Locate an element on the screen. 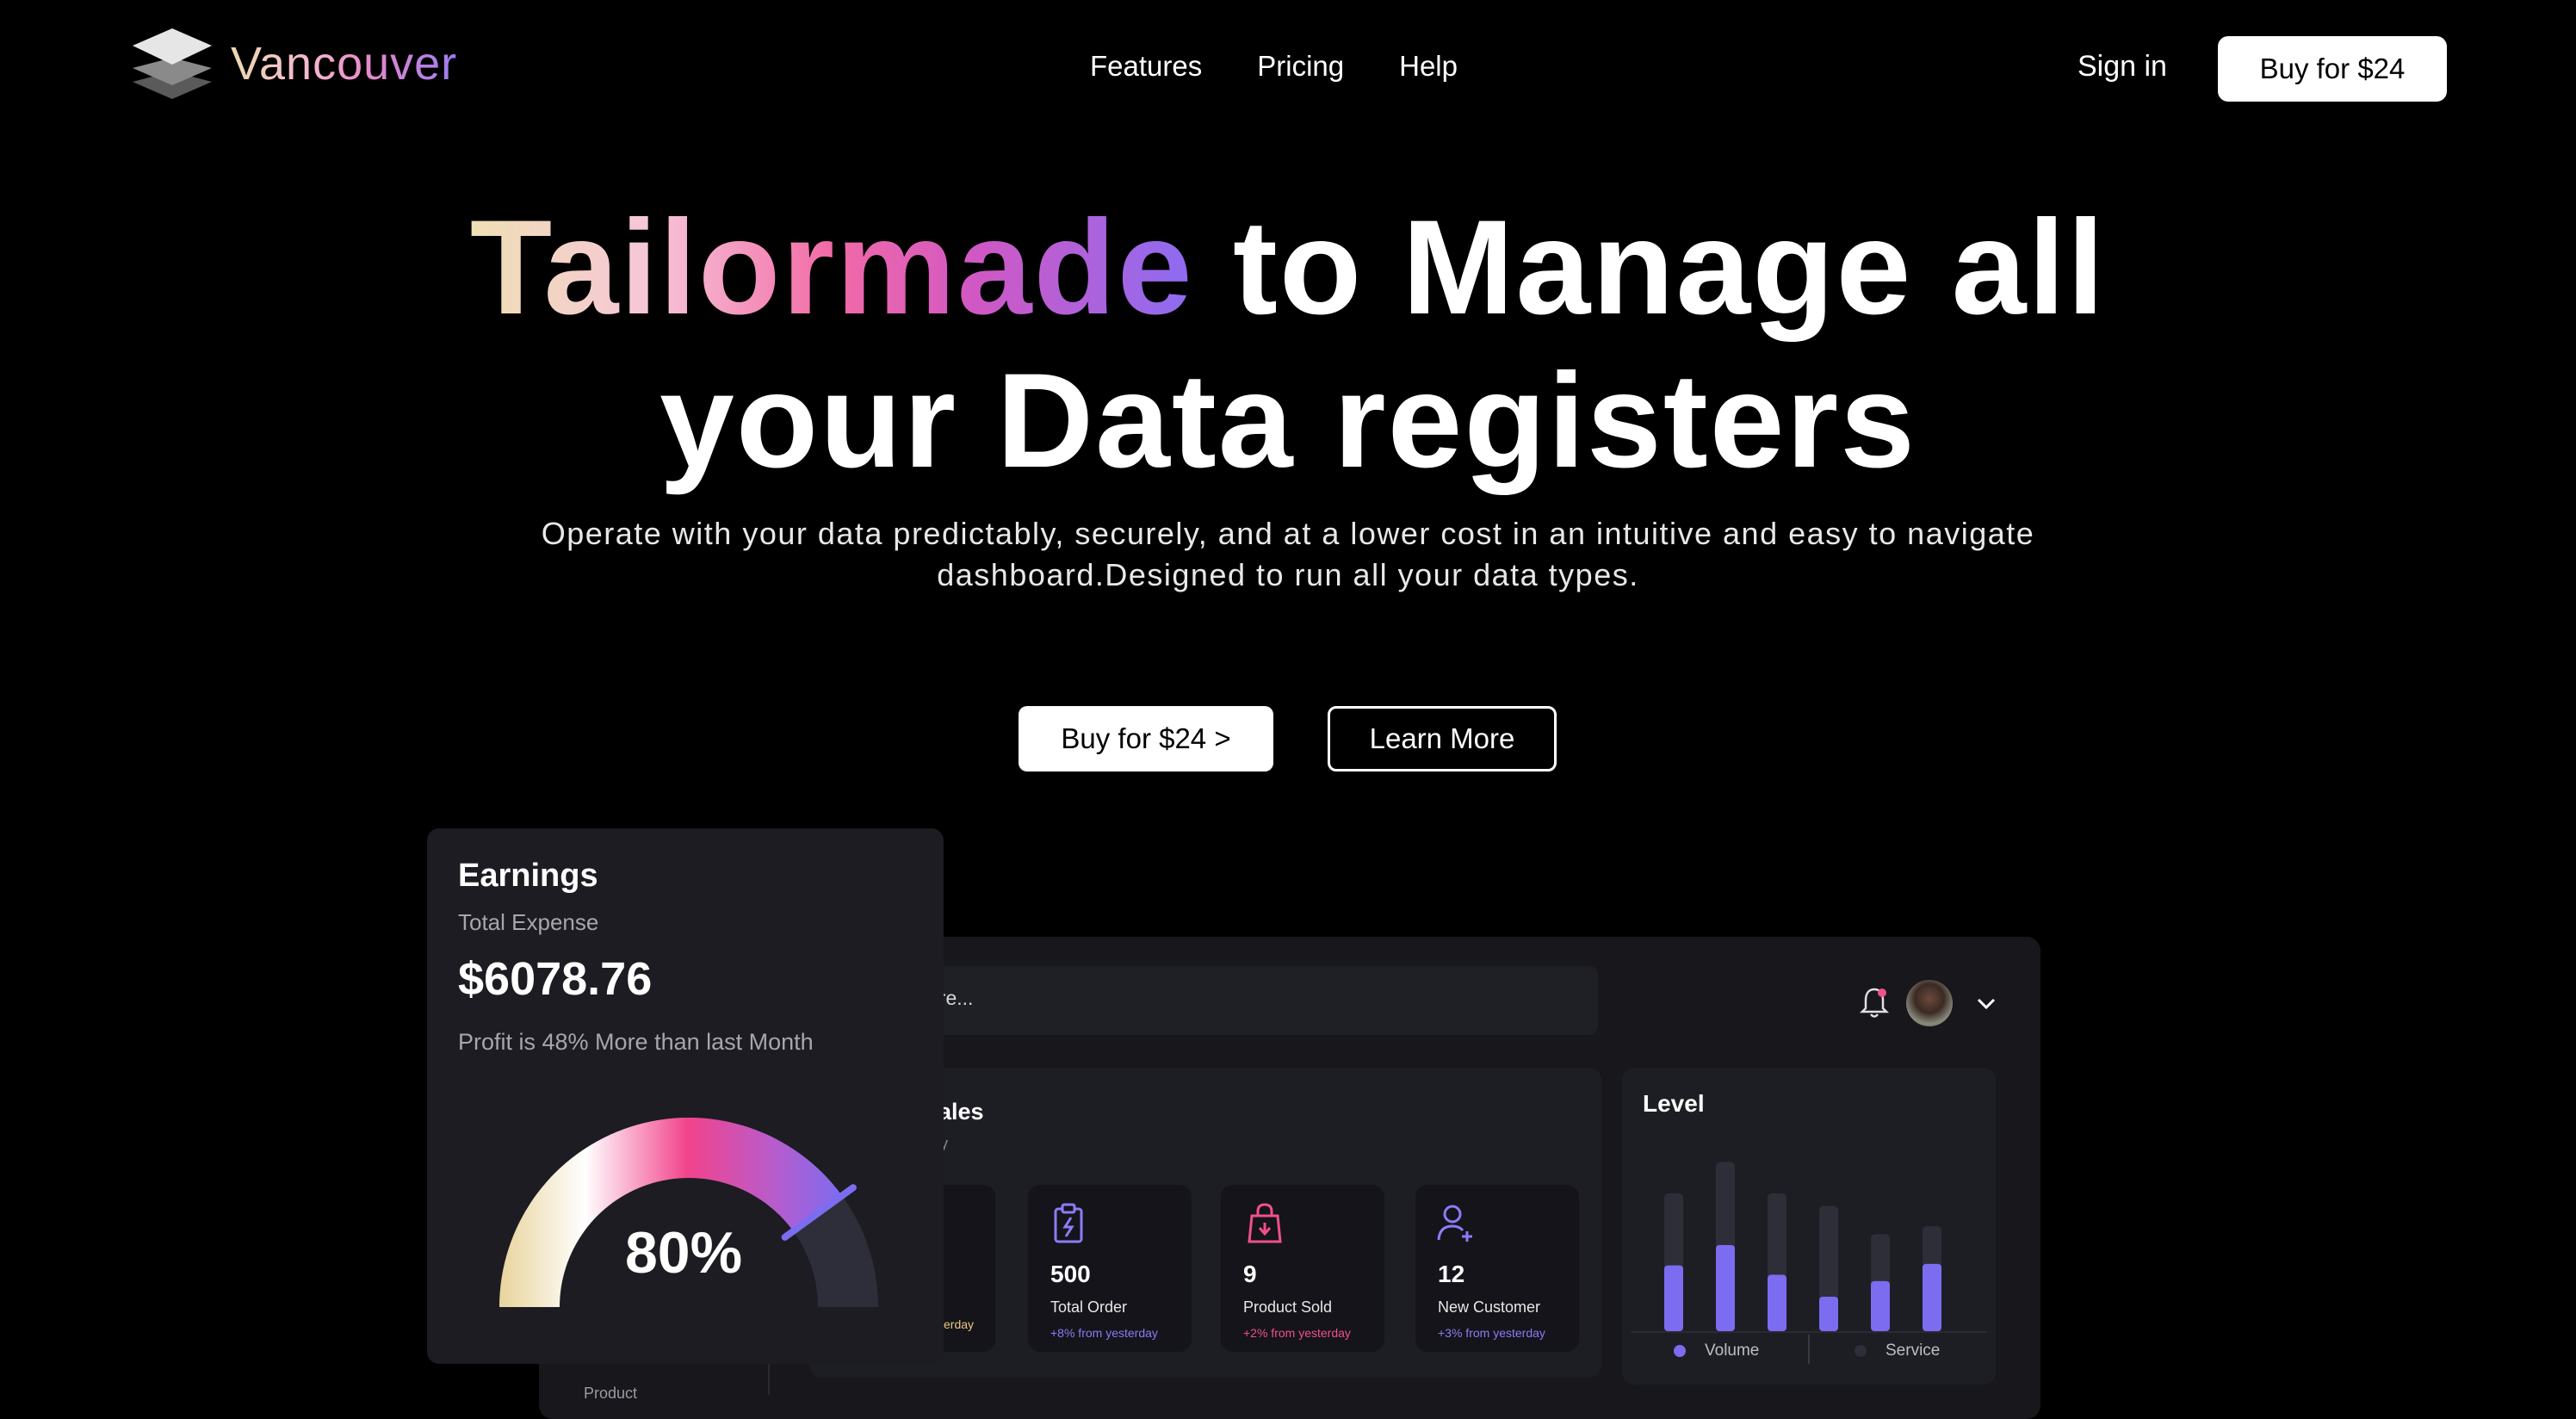  clipboard-bolt-icon is located at coordinates (1068, 1223).